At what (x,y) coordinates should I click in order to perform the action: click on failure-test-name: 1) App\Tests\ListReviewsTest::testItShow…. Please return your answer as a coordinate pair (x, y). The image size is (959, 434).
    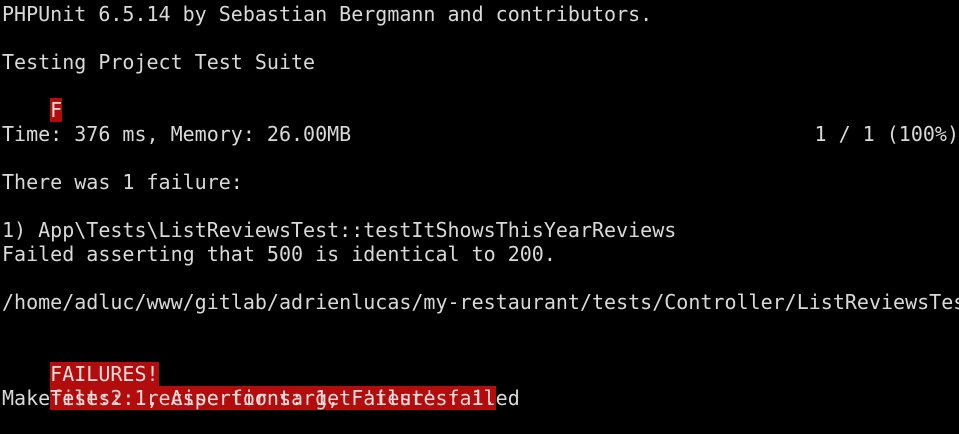
    Looking at the image, I should click on (339, 230).